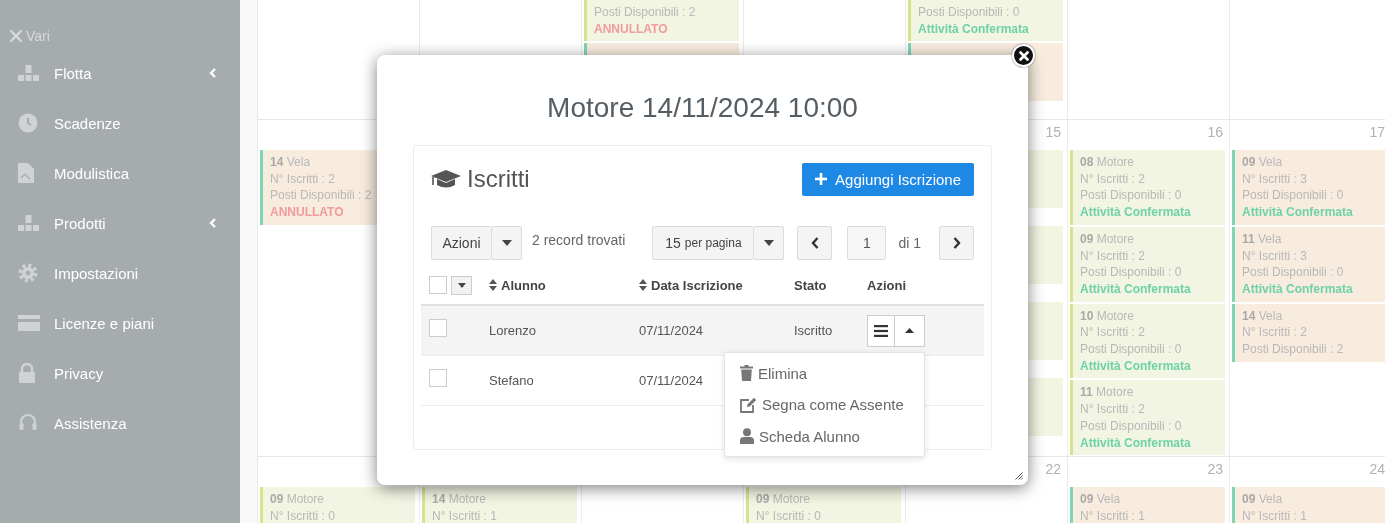 The image size is (1385, 523). What do you see at coordinates (27, 373) in the screenshot?
I see `lock-icon` at bounding box center [27, 373].